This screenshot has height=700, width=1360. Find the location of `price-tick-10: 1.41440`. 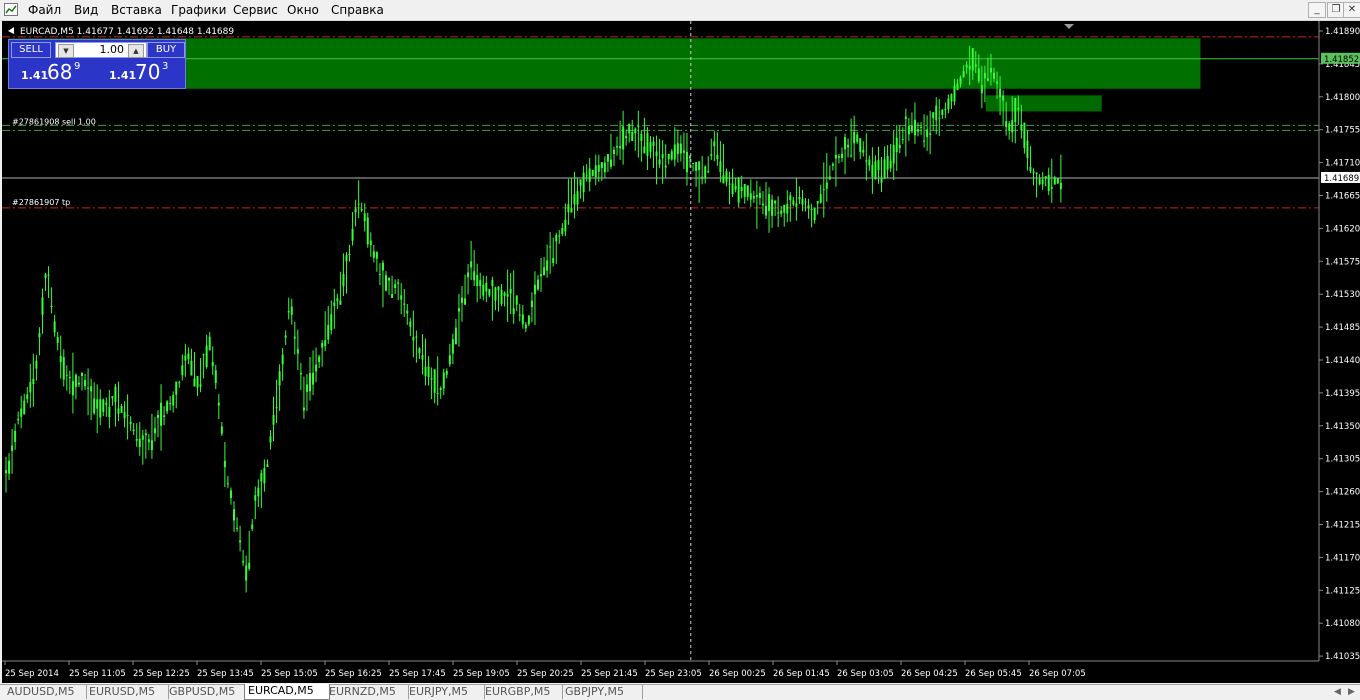

price-tick-10: 1.41440 is located at coordinates (1342, 361).